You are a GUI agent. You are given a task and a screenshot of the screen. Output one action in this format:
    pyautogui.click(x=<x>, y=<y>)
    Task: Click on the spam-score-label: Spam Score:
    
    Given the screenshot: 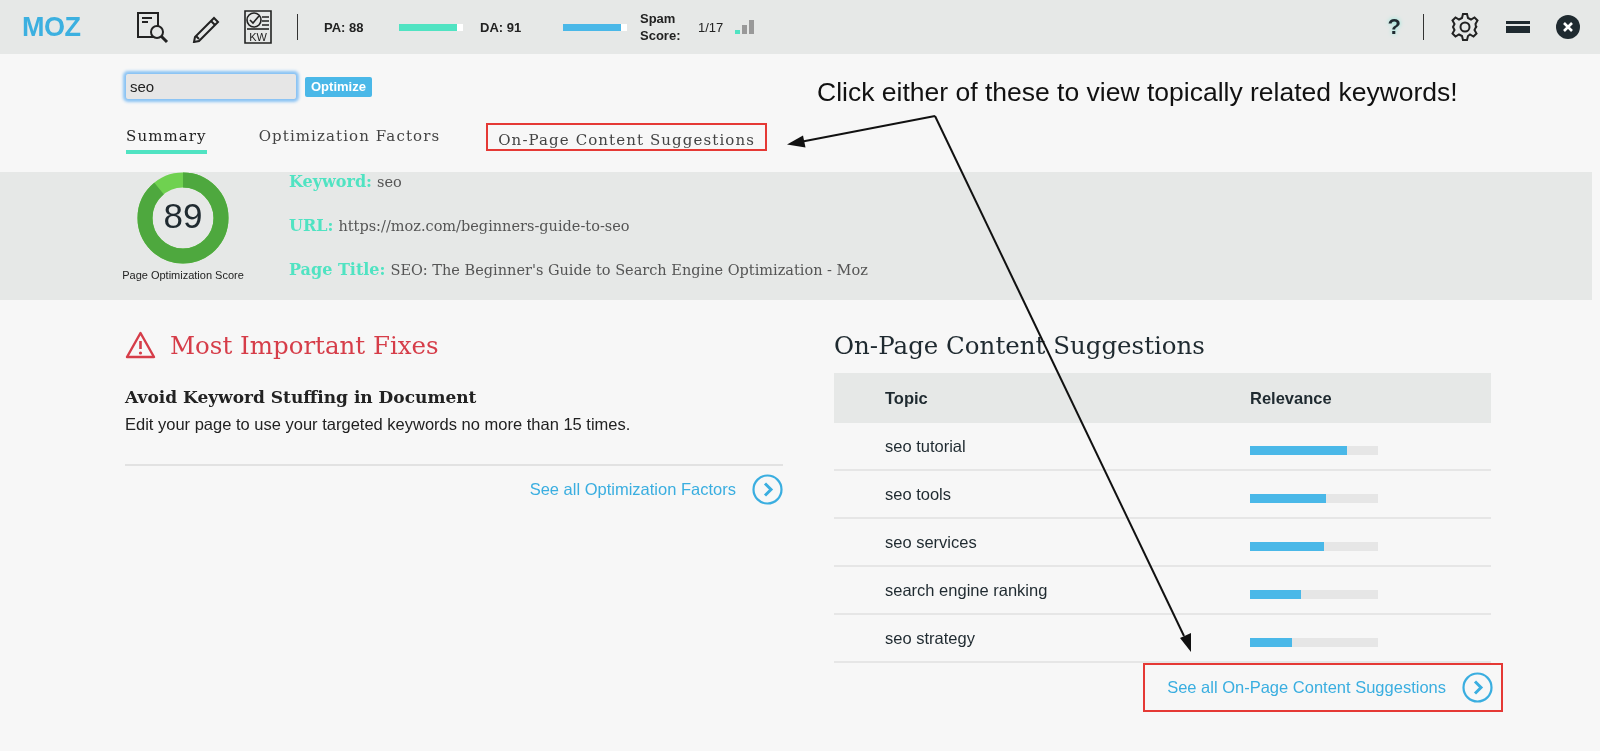 What is the action you would take?
    pyautogui.click(x=661, y=27)
    